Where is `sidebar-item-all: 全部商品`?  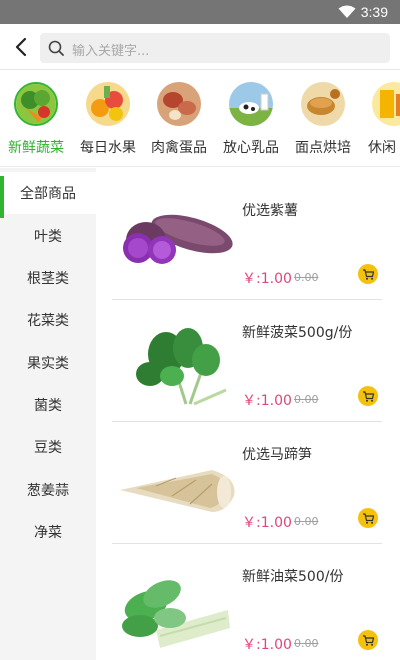
sidebar-item-all: 全部商品 is located at coordinates (48, 195).